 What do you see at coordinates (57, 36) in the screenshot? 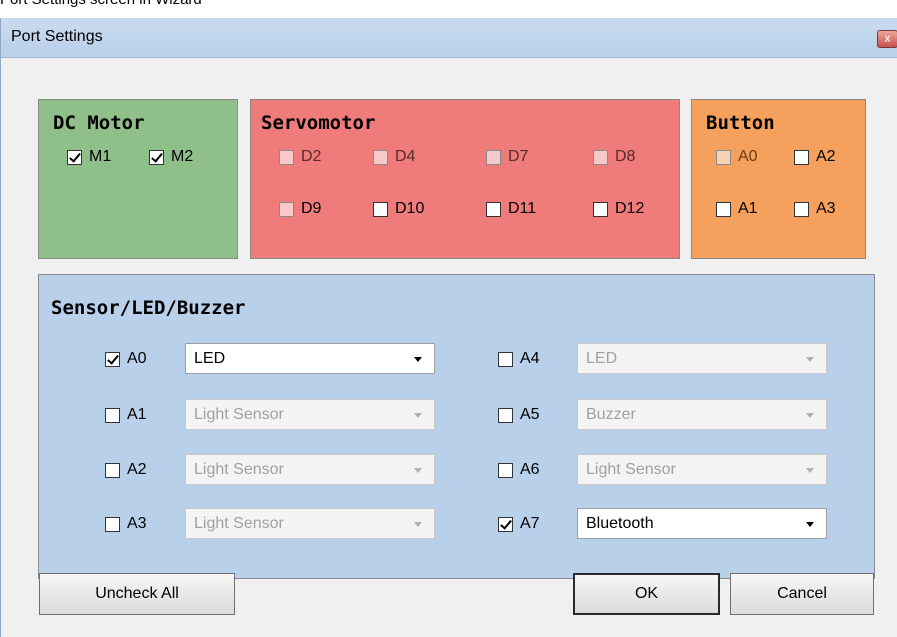
I see `window-title: Port Settings` at bounding box center [57, 36].